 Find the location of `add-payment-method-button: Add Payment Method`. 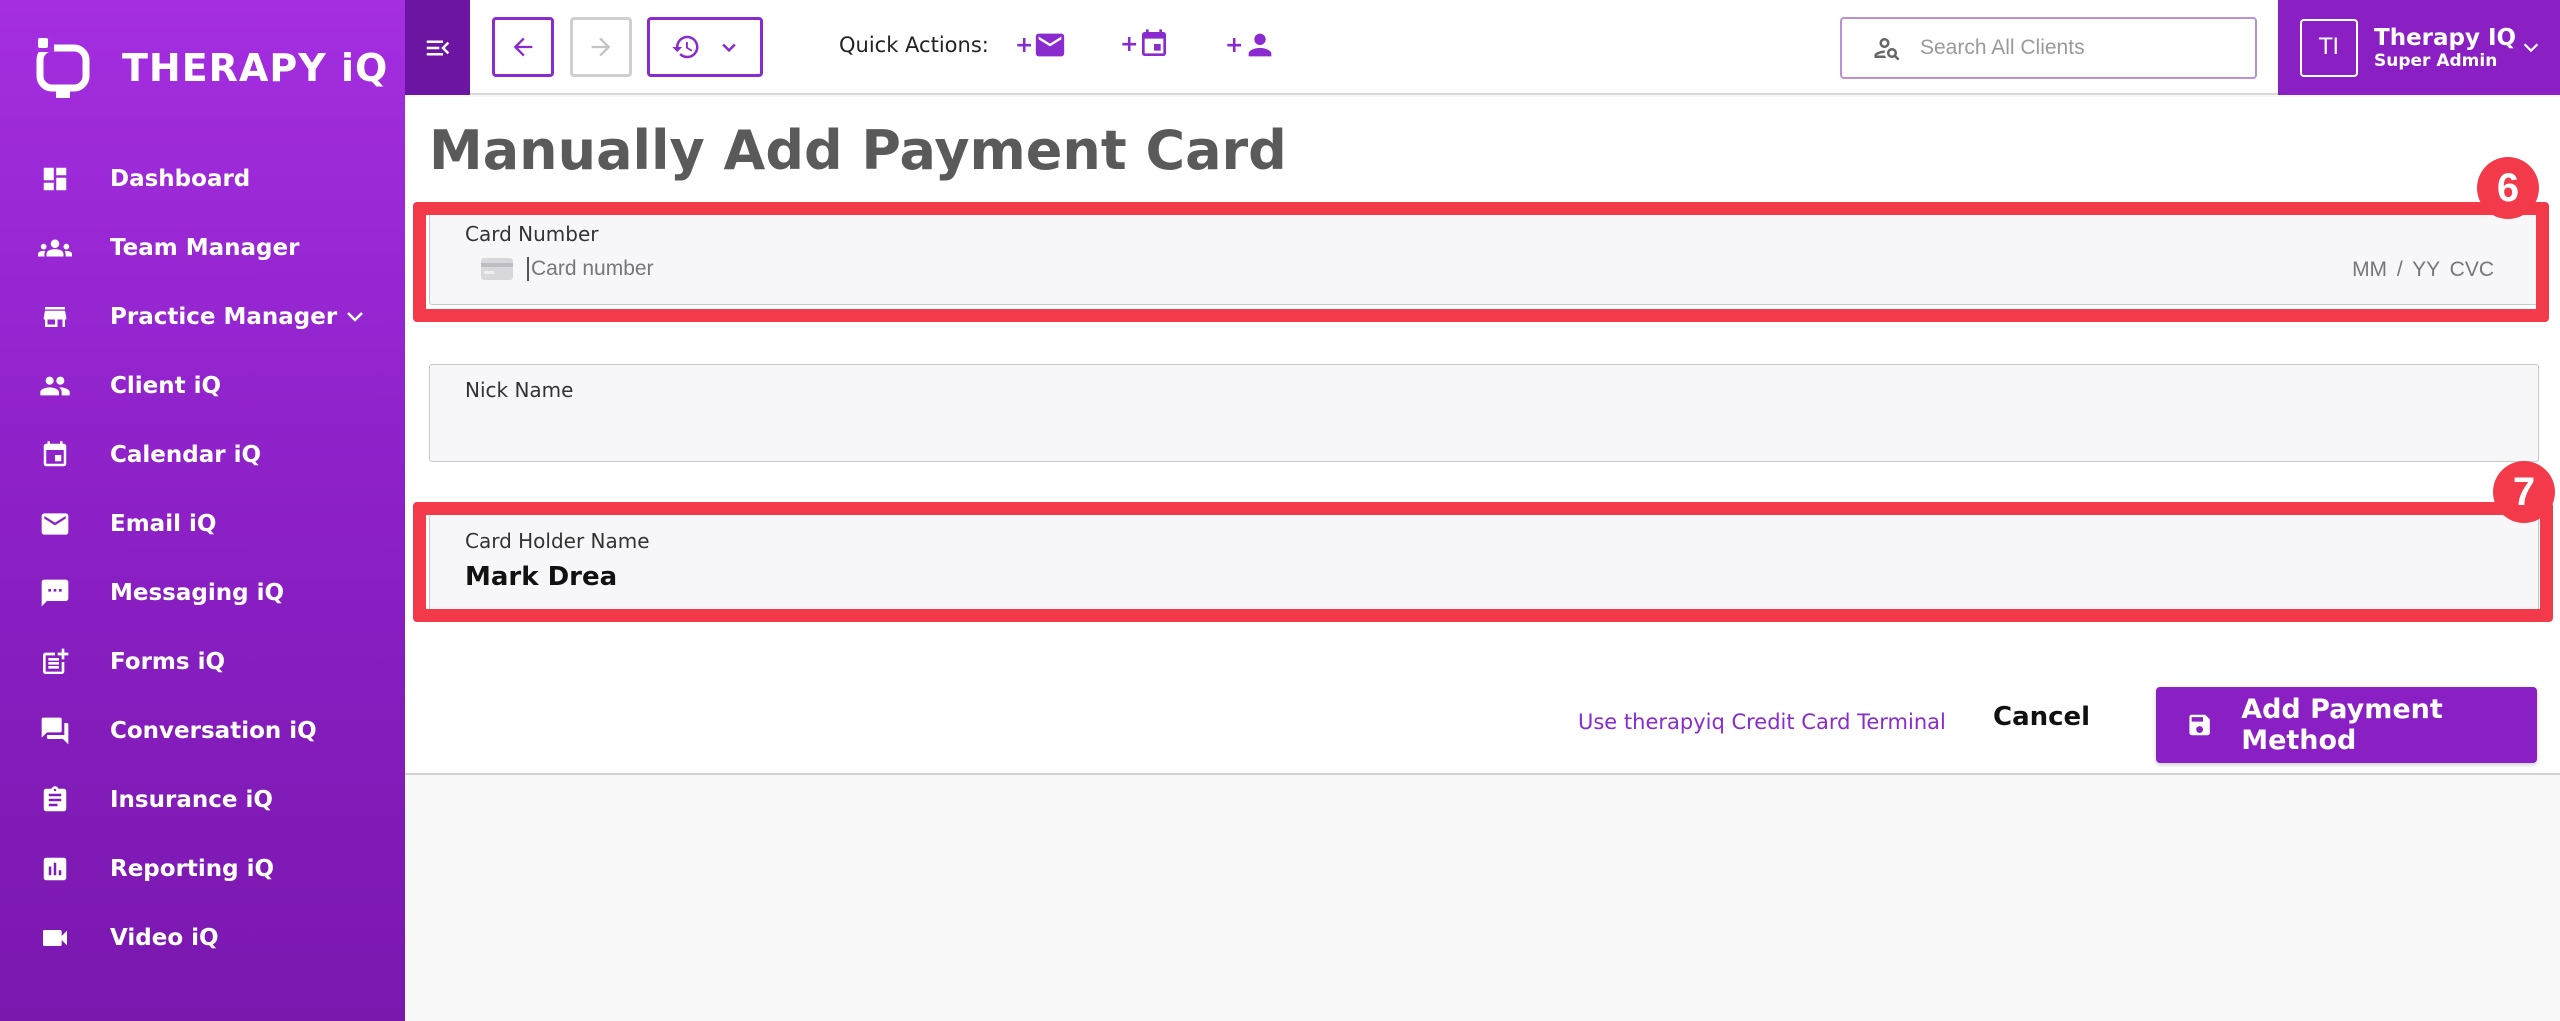

add-payment-method-button: Add Payment Method is located at coordinates (2346, 725).